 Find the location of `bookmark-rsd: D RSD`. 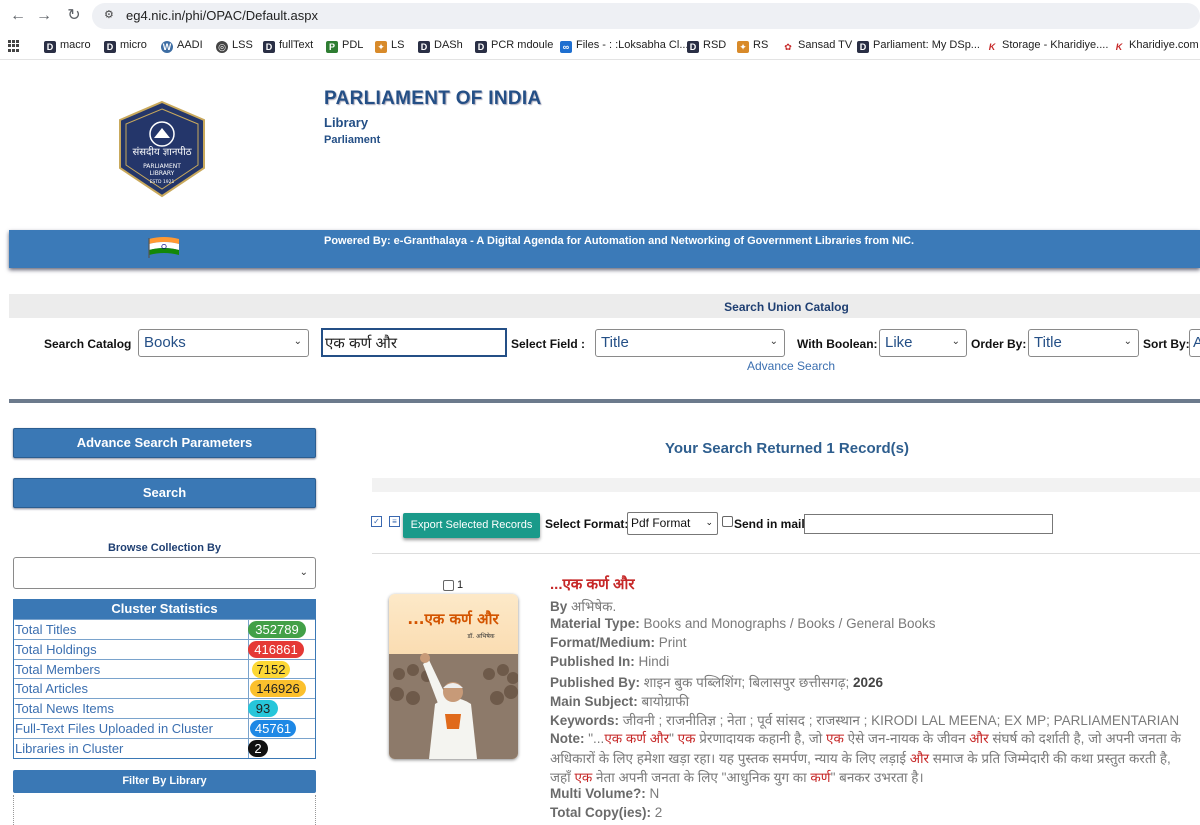

bookmark-rsd: D RSD is located at coordinates (706, 46).